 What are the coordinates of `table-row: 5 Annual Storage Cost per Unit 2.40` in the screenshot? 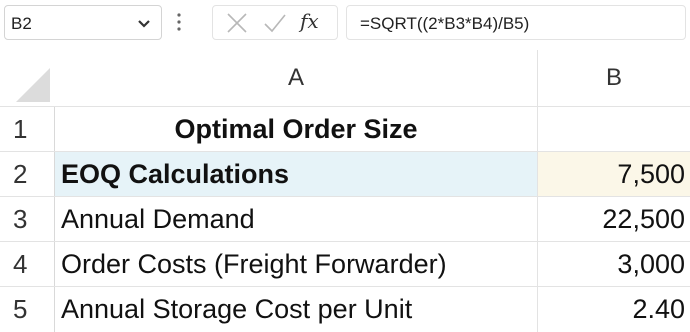 It's located at (345, 309).